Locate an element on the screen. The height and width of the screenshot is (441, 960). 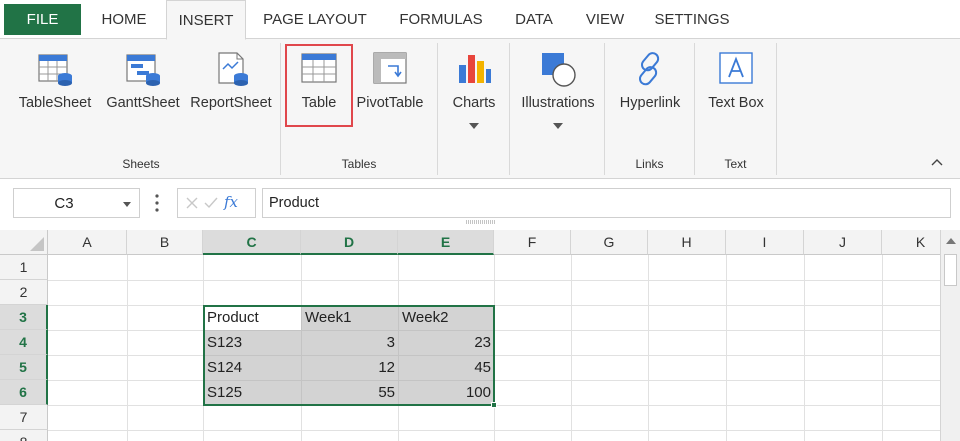
ganttsheet-button: GanttSheet is located at coordinates (143, 95).